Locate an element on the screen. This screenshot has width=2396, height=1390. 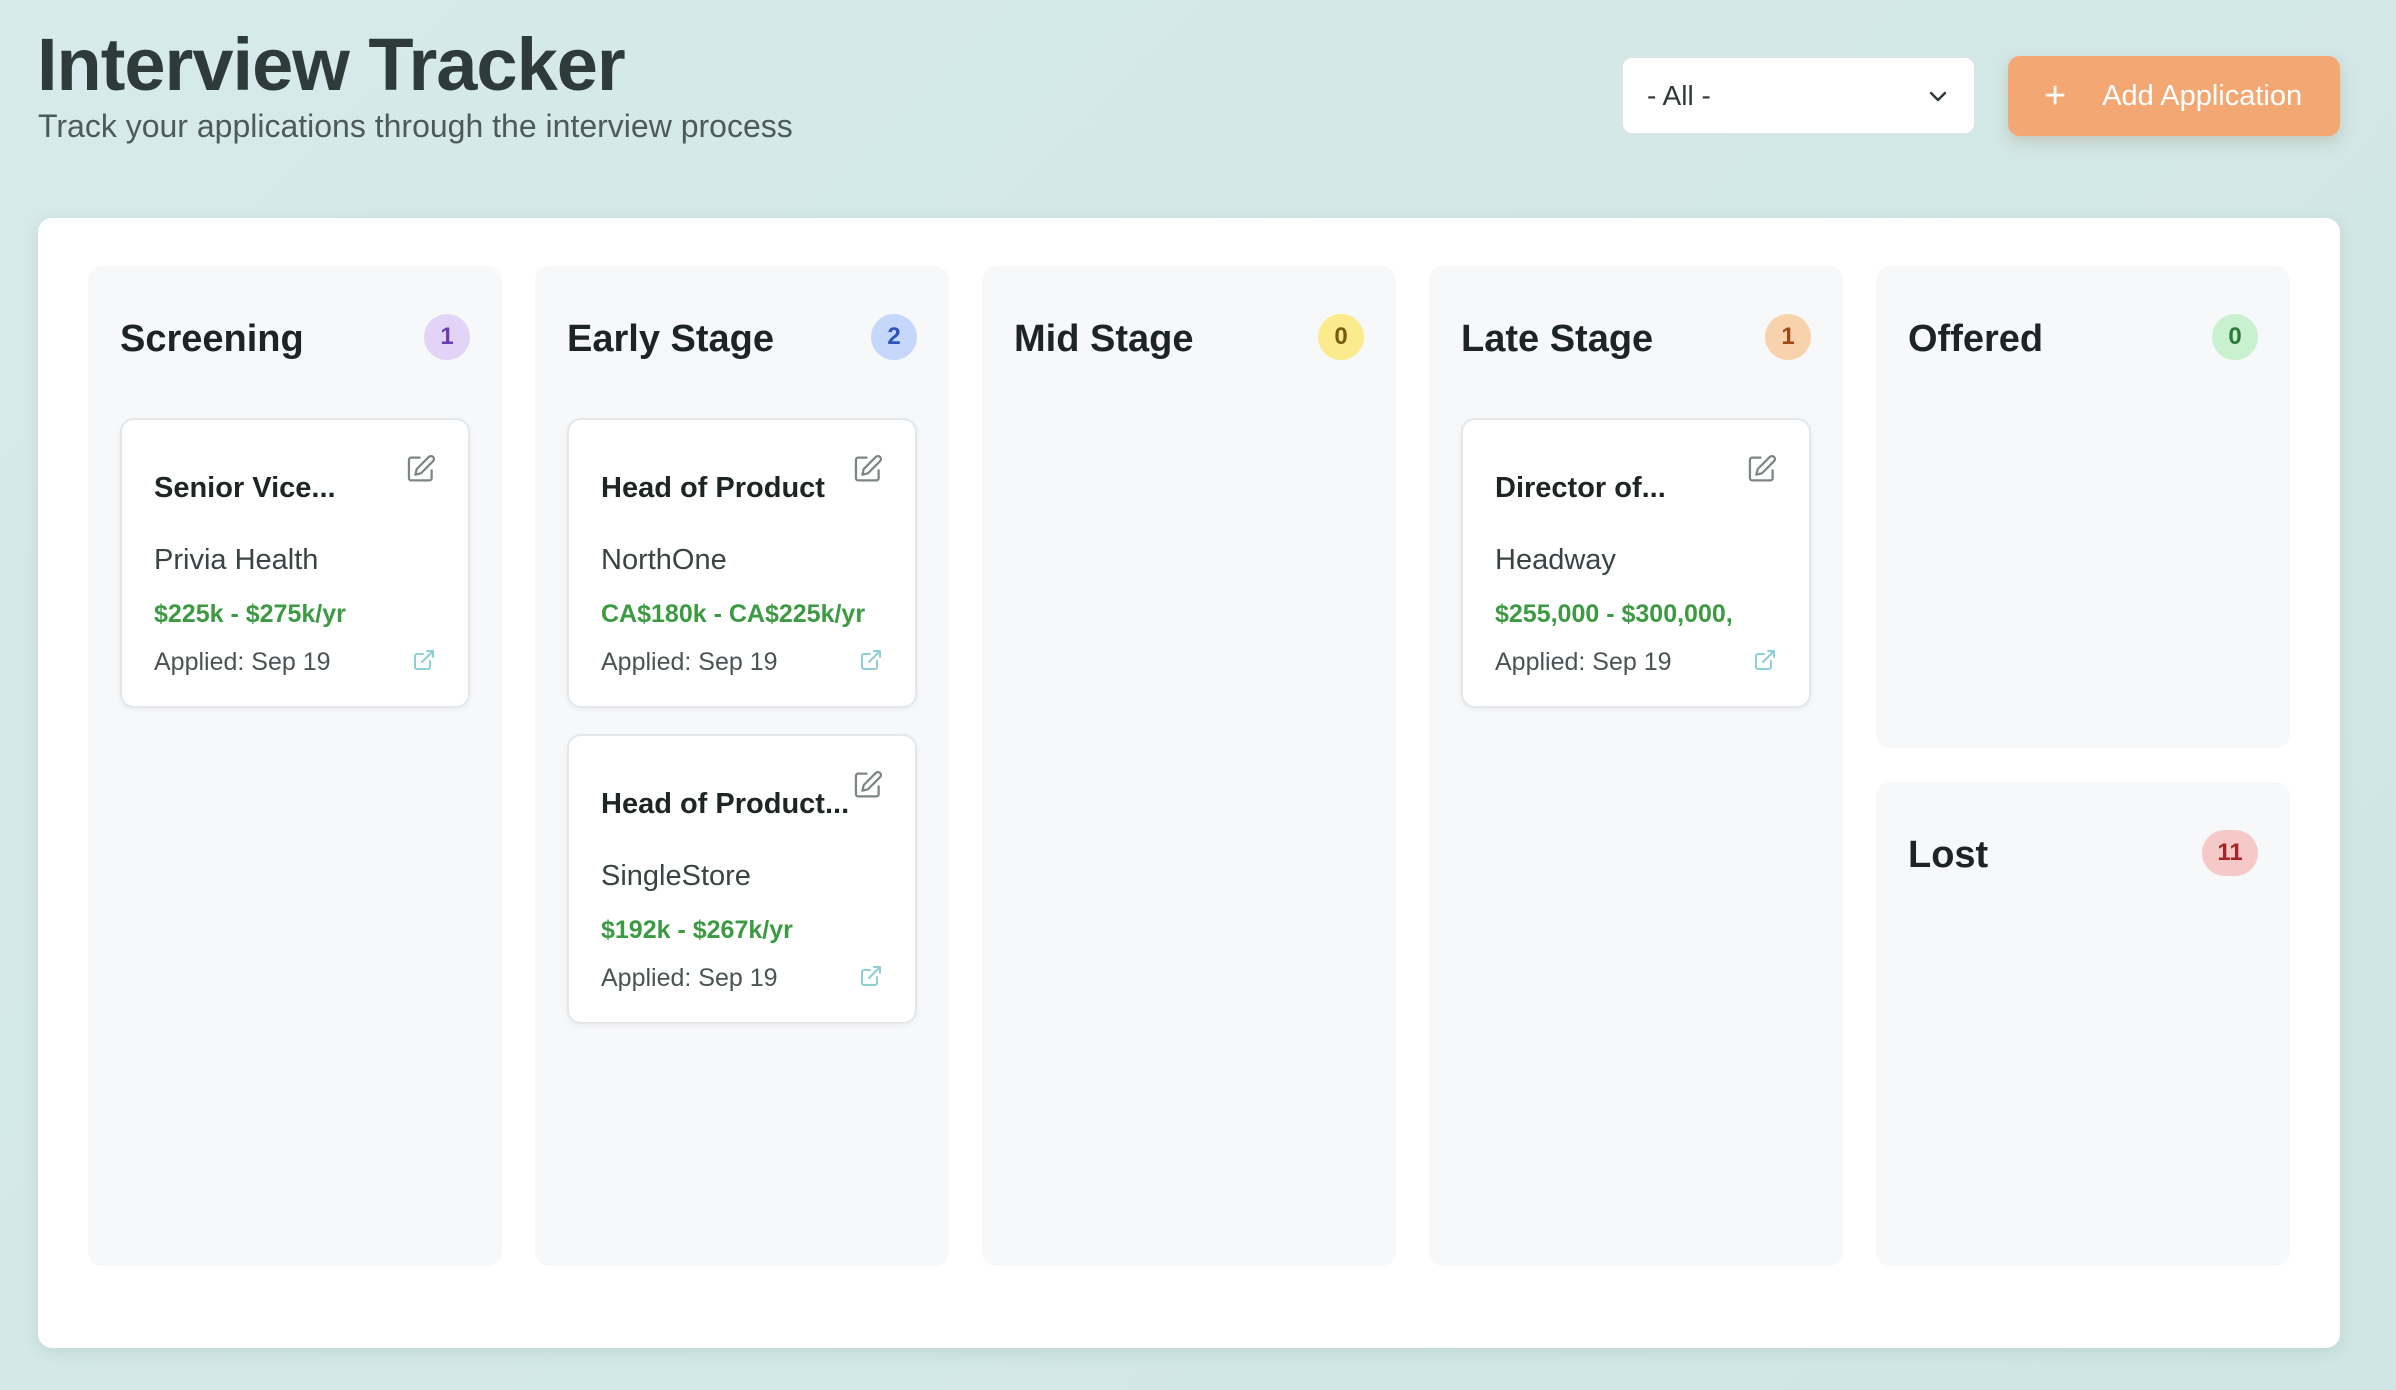
add-application-button: + Add Application is located at coordinates (2174, 96).